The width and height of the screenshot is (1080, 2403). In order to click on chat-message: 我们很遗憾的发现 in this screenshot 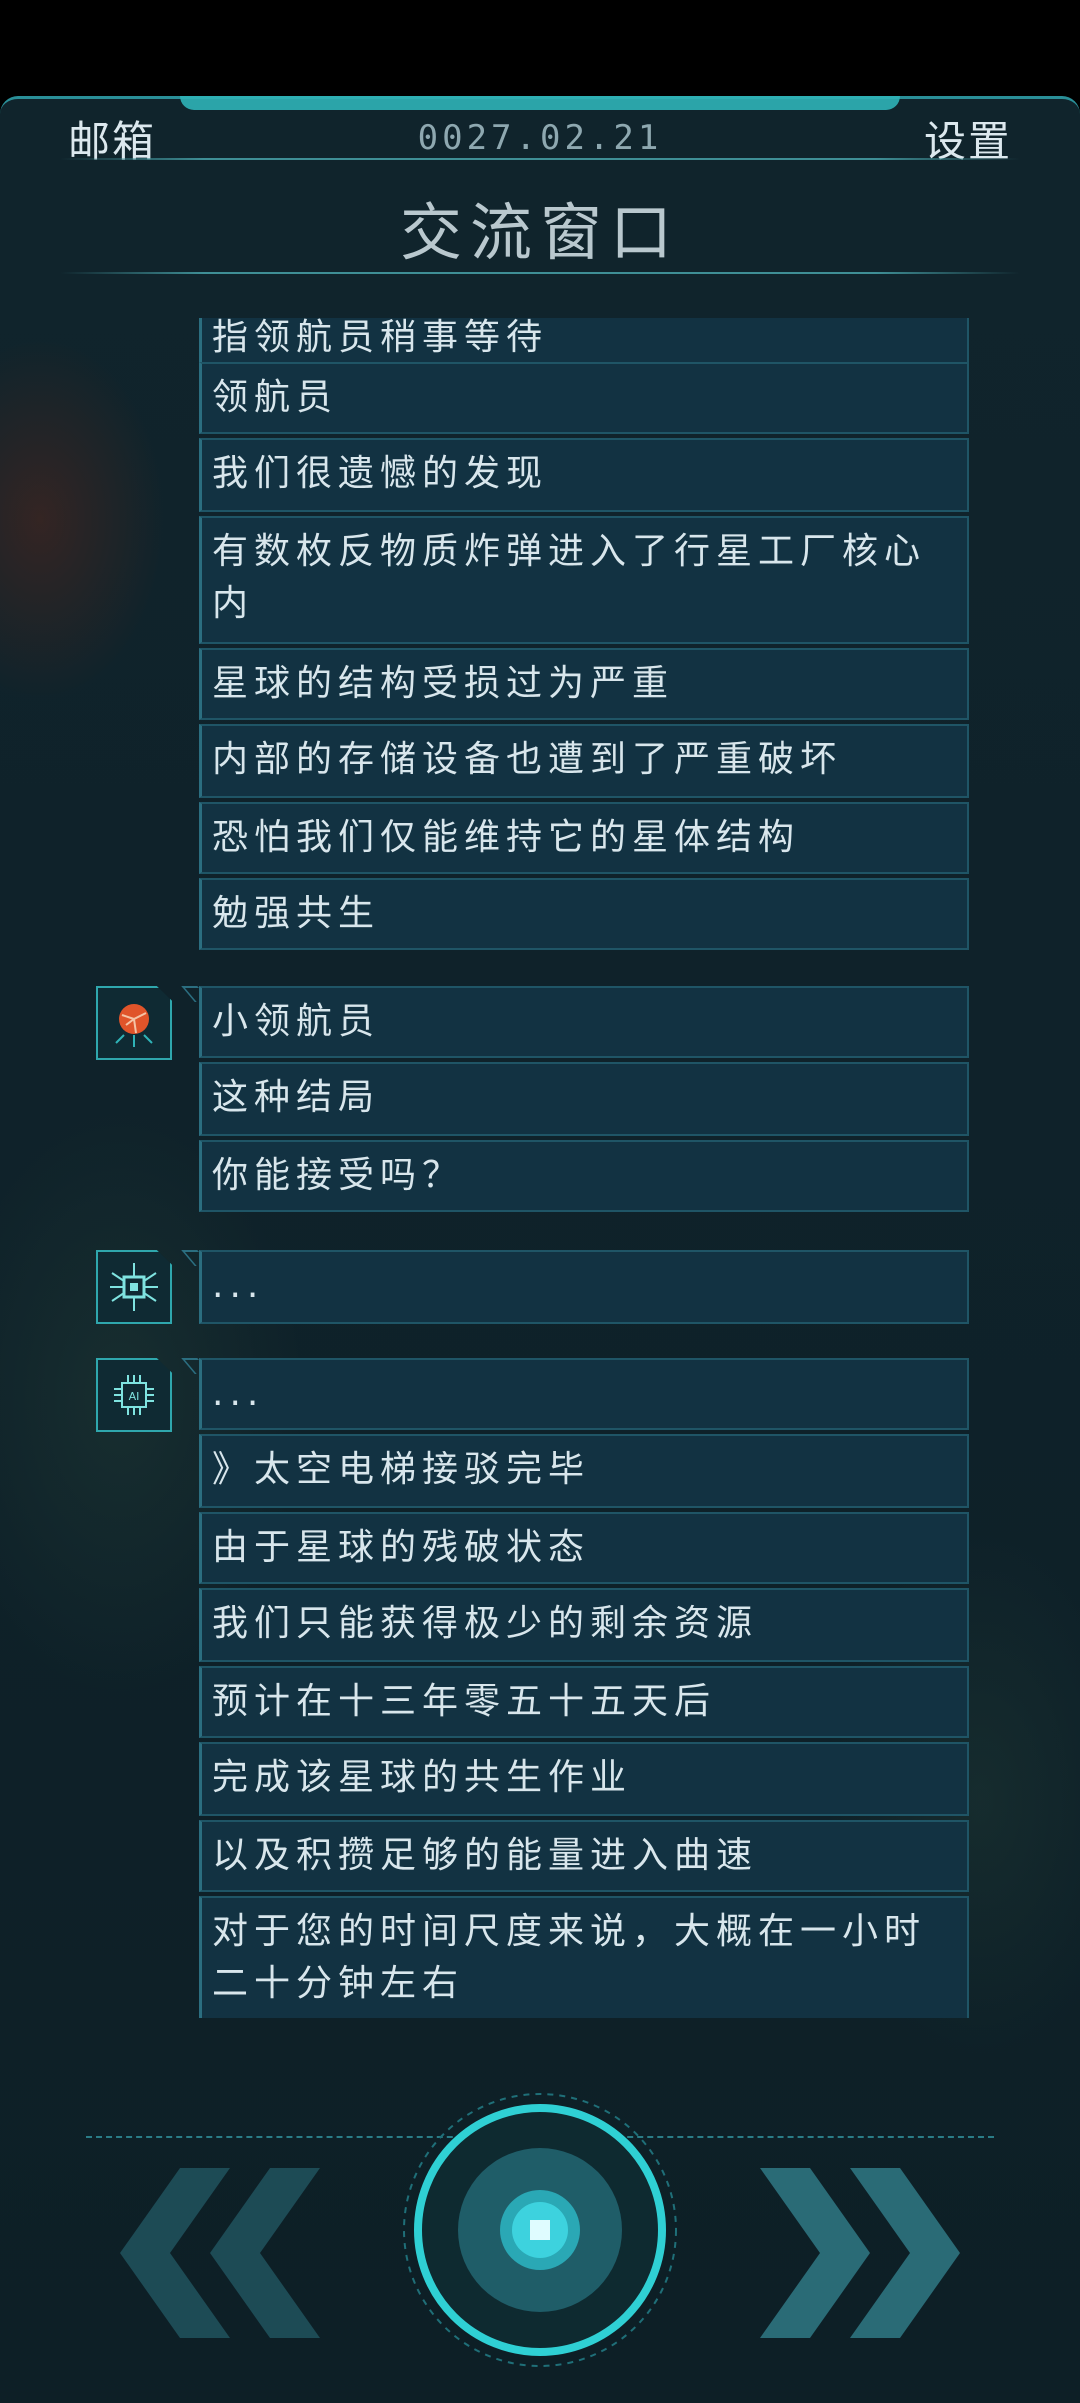, I will do `click(584, 475)`.